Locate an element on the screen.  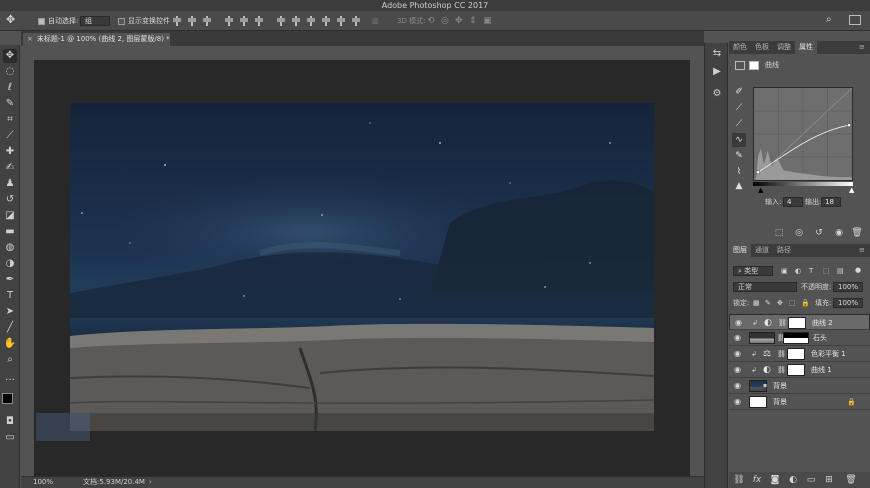
reset-icon: ↺ is located at coordinates (819, 233).